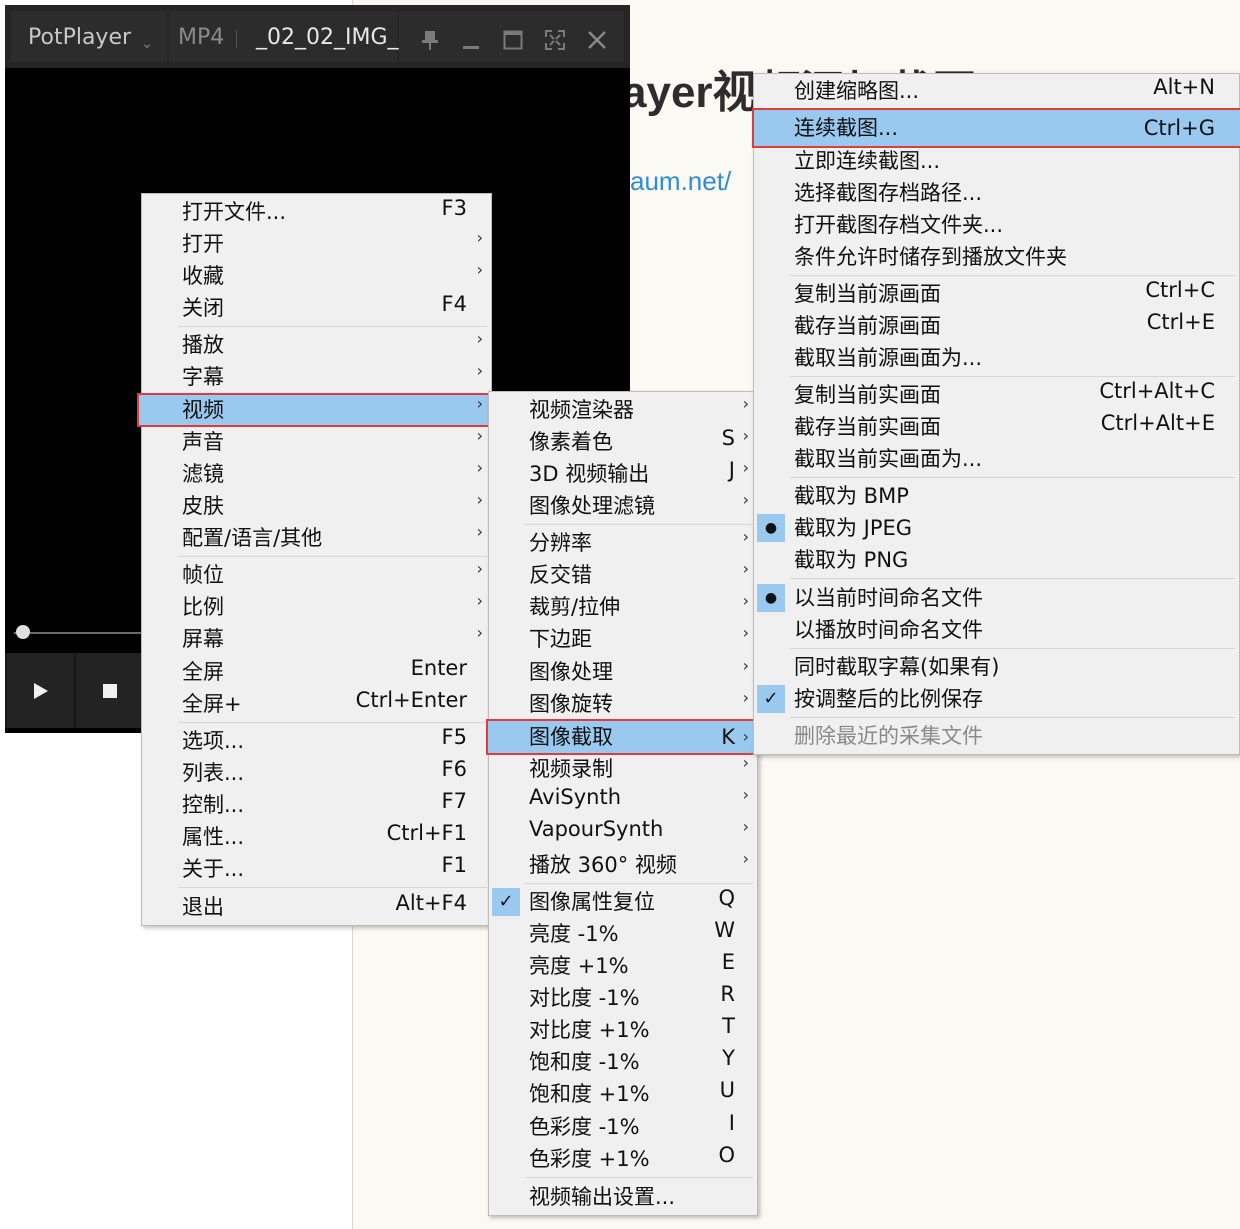  I want to click on menu-item-capture-jpeg: ● 截取为 JPEG, so click(996, 528).